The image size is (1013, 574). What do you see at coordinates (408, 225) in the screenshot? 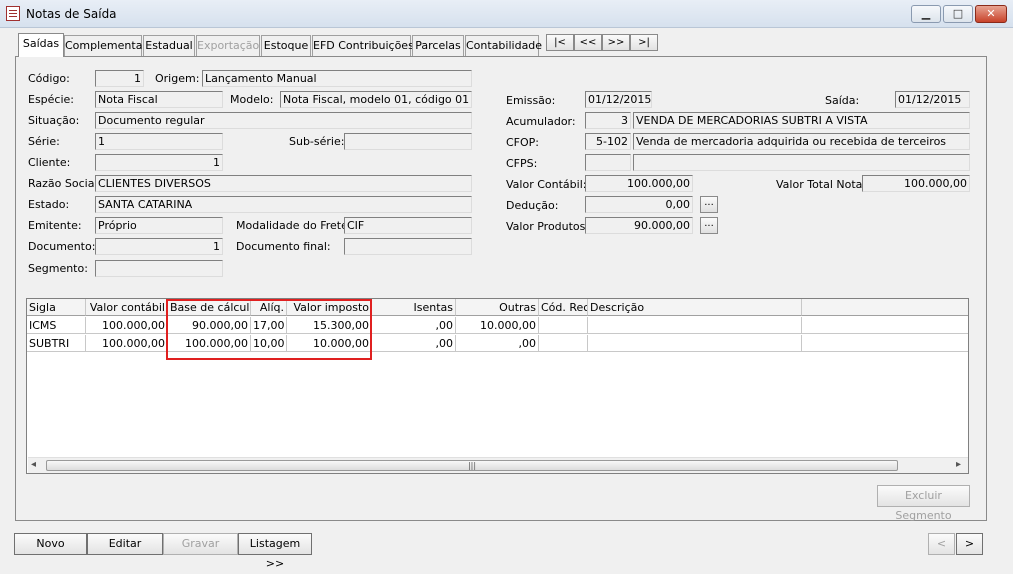
I see `modalidade-frete-field: CIF` at bounding box center [408, 225].